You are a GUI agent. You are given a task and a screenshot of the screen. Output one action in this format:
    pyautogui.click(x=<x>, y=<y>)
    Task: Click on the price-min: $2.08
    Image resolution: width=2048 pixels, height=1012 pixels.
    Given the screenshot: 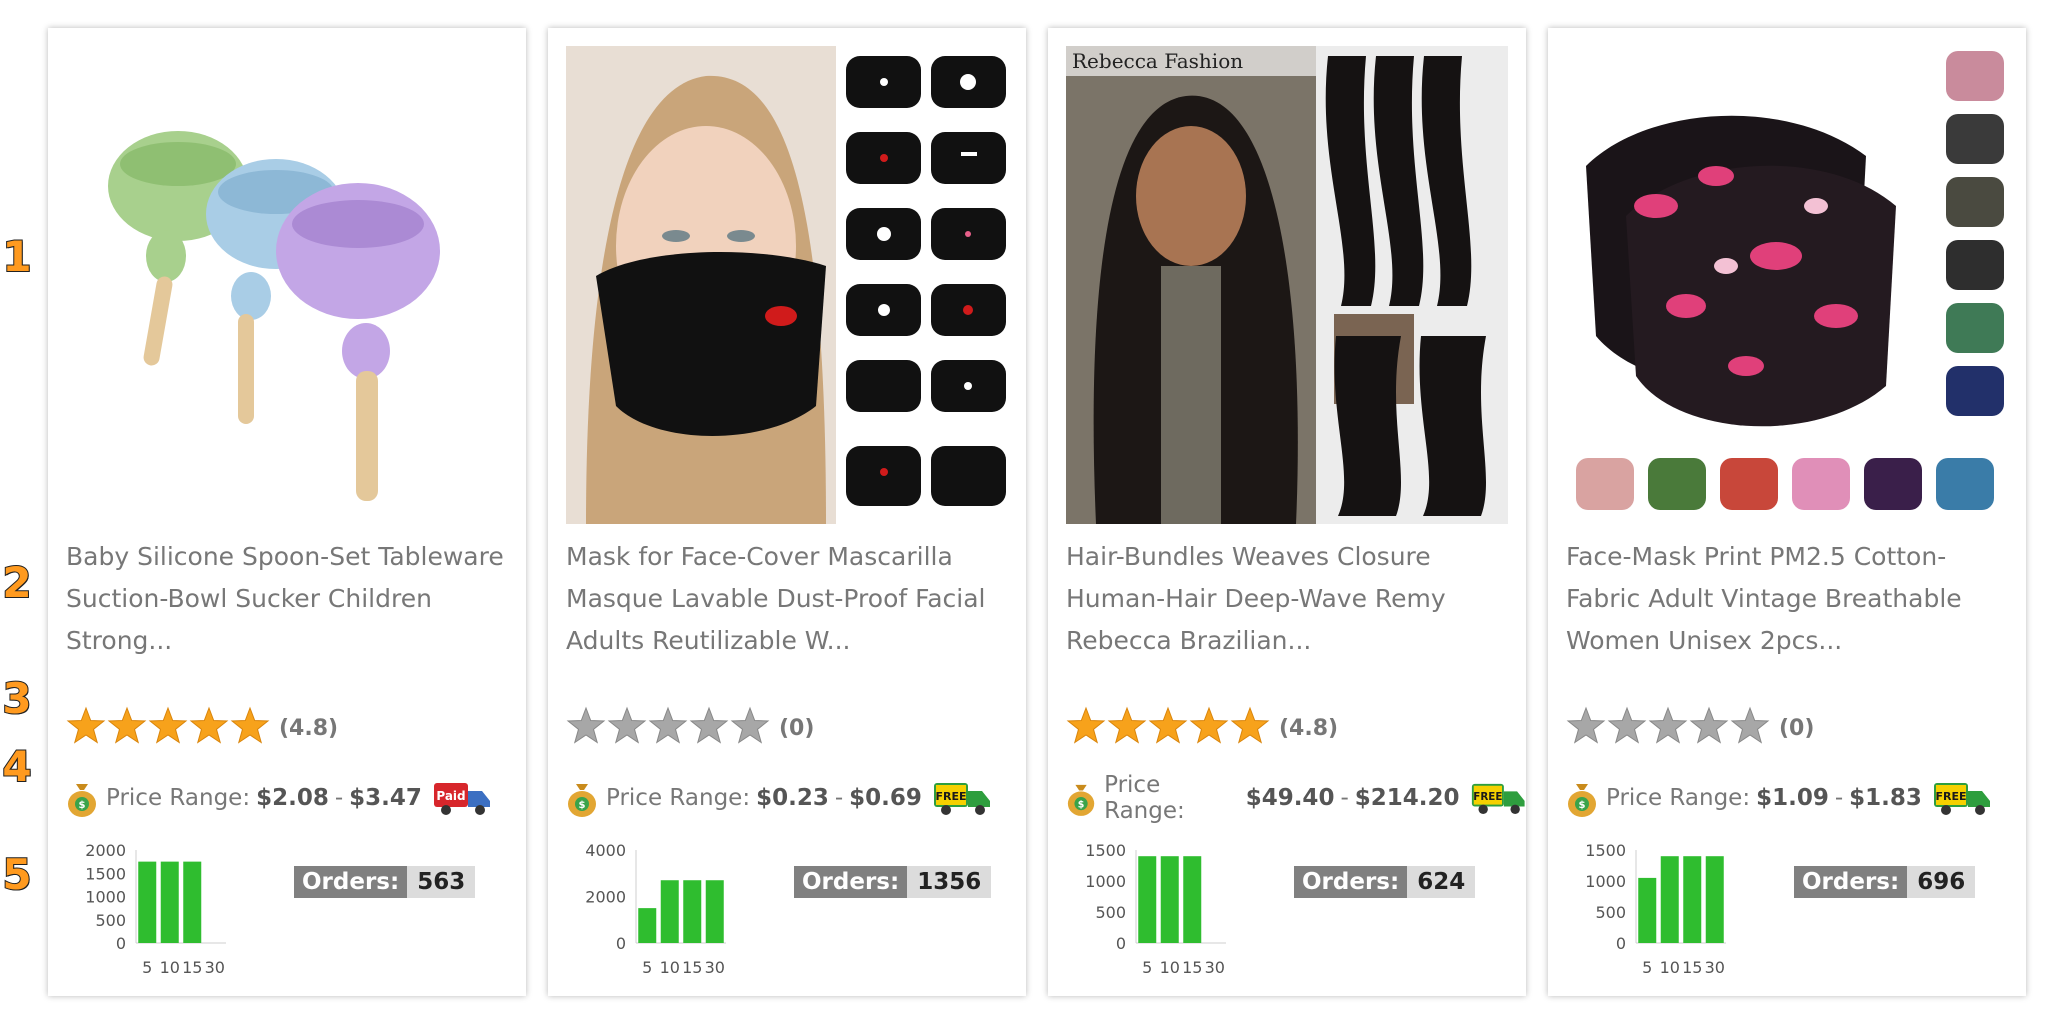 What is the action you would take?
    pyautogui.click(x=292, y=798)
    